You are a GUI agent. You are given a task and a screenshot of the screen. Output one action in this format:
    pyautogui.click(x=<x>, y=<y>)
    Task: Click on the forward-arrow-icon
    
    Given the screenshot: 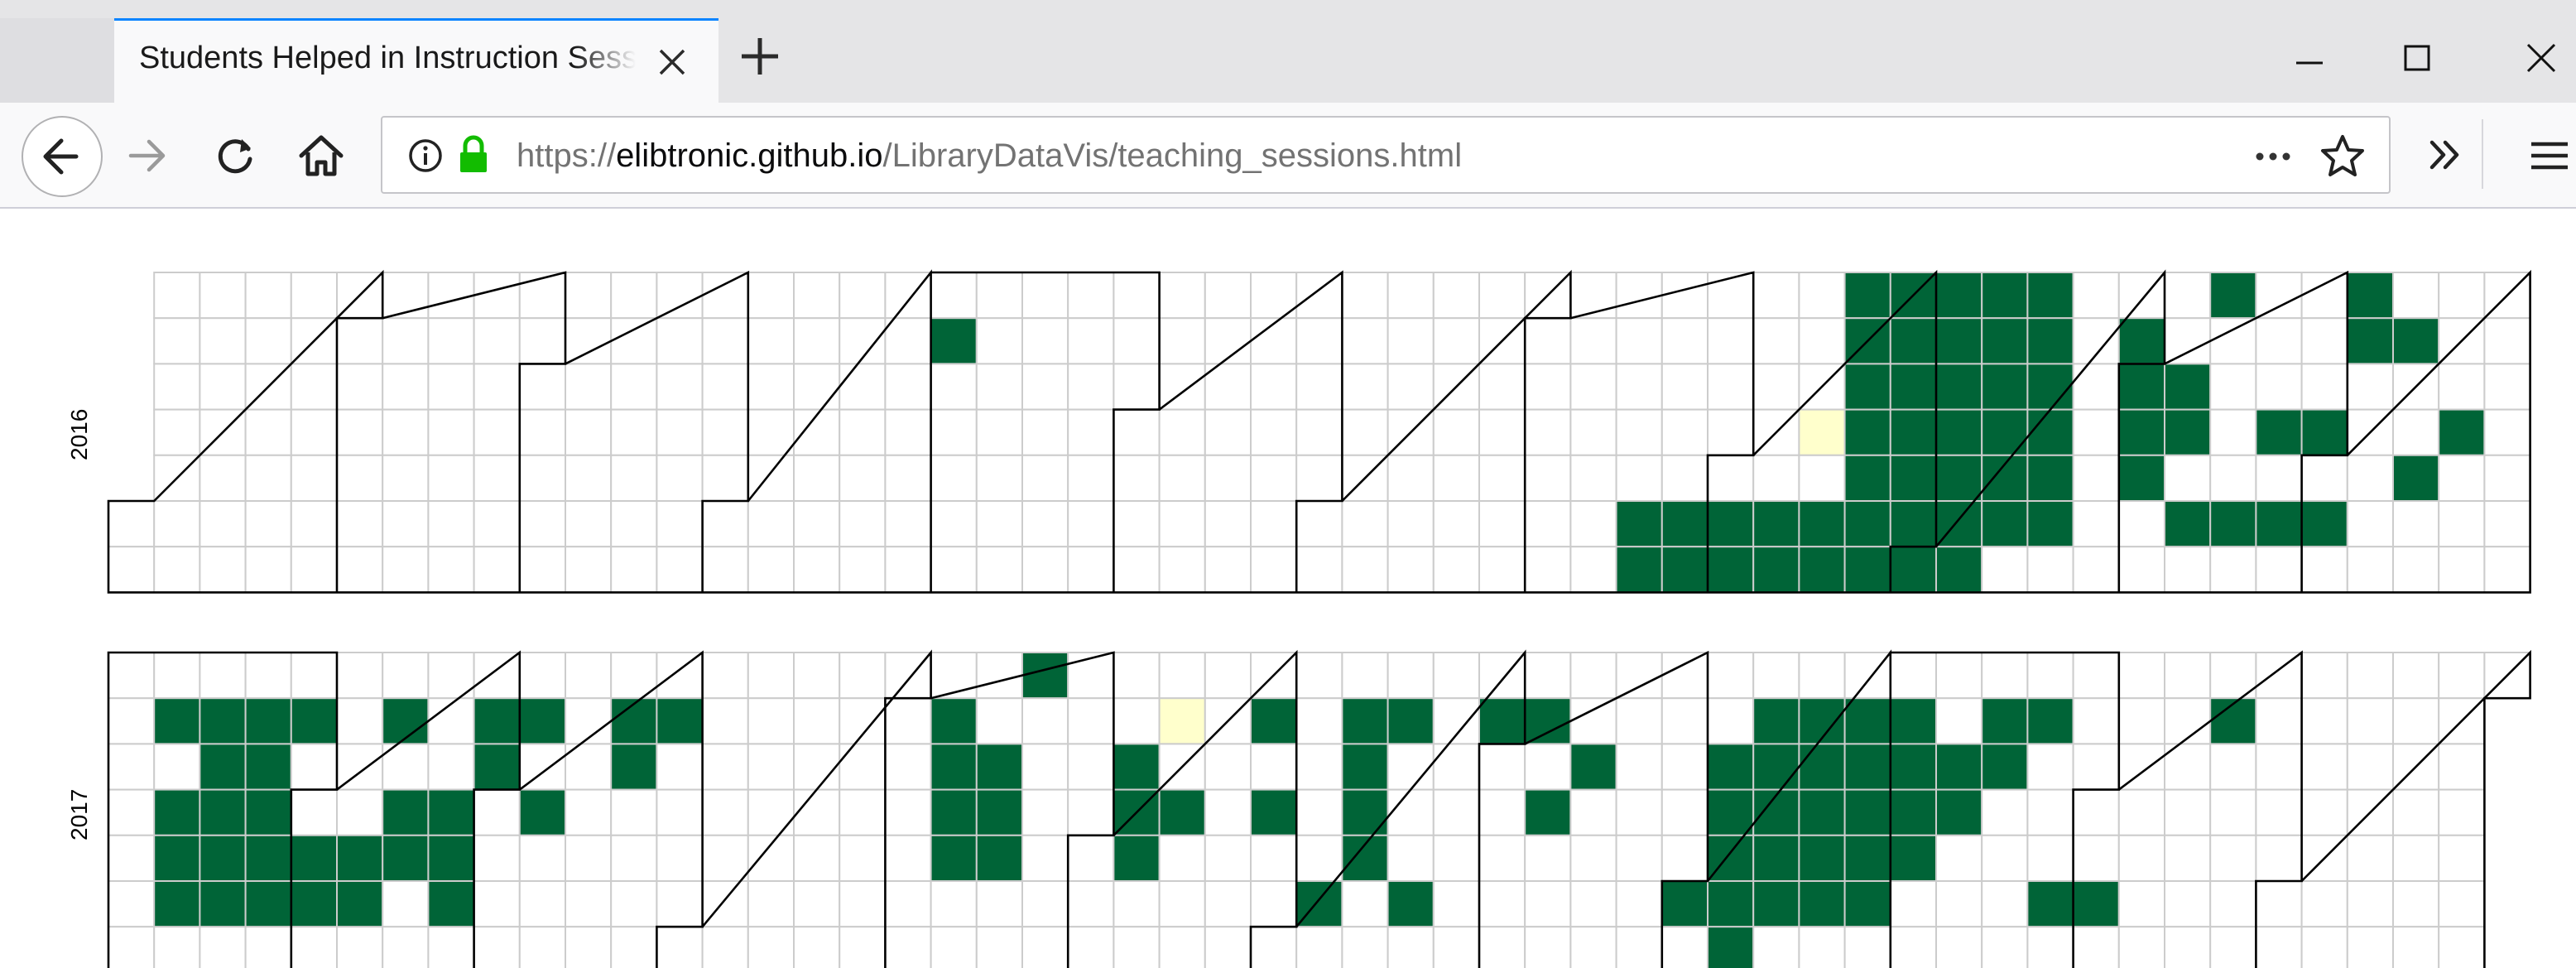 What is the action you would take?
    pyautogui.click(x=147, y=158)
    